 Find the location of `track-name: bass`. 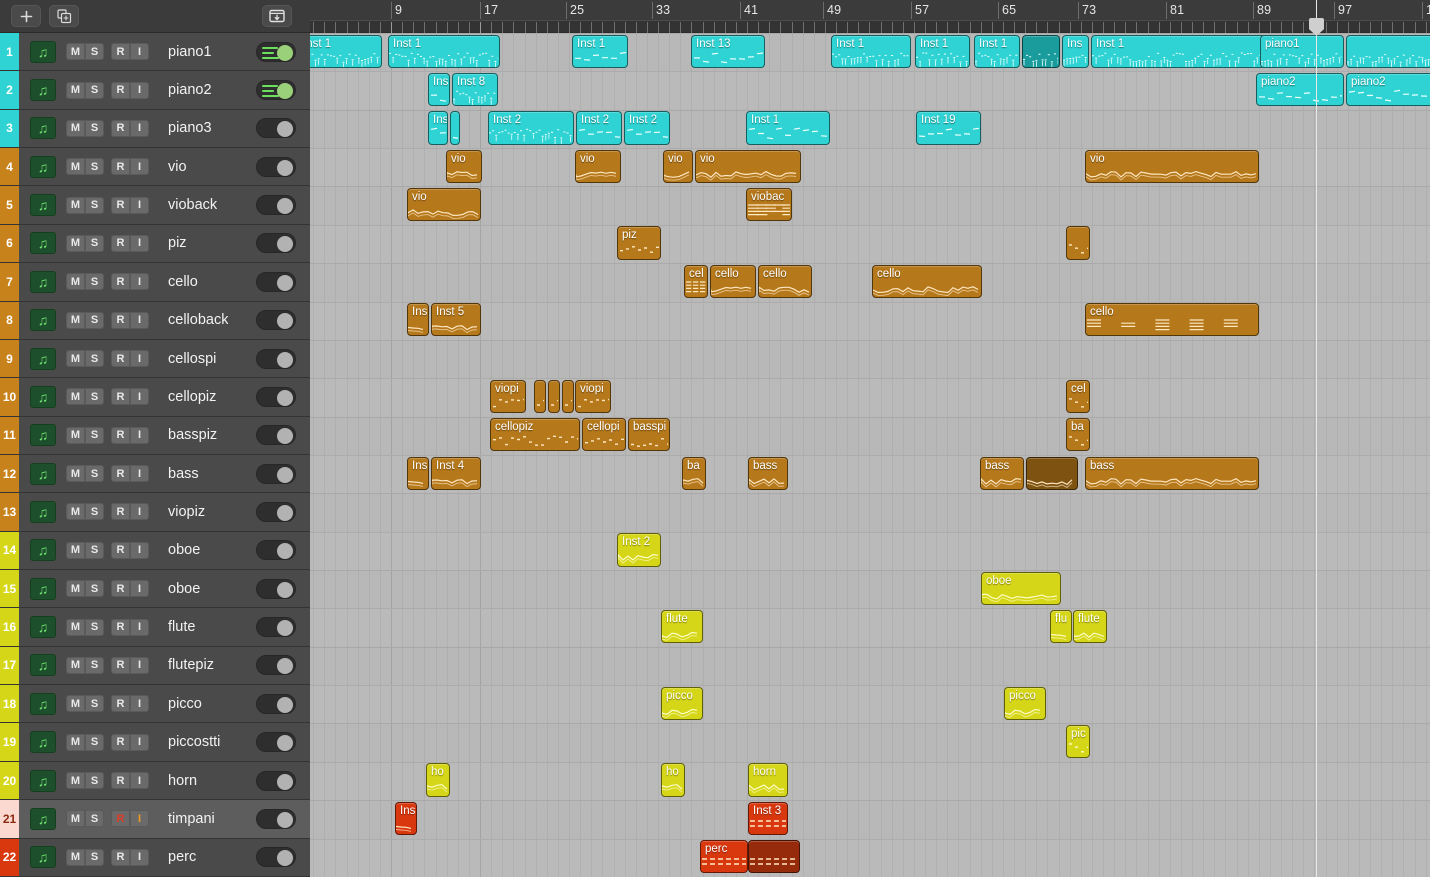

track-name: bass is located at coordinates (183, 474).